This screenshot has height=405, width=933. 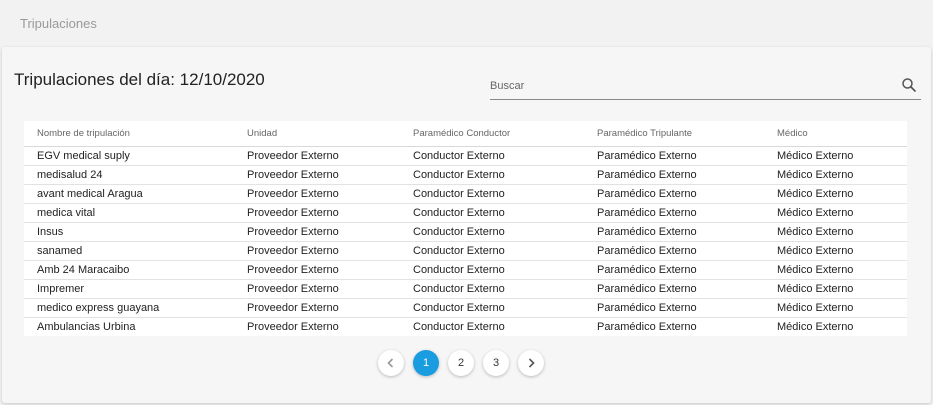 I want to click on search-field, so click(x=705, y=86).